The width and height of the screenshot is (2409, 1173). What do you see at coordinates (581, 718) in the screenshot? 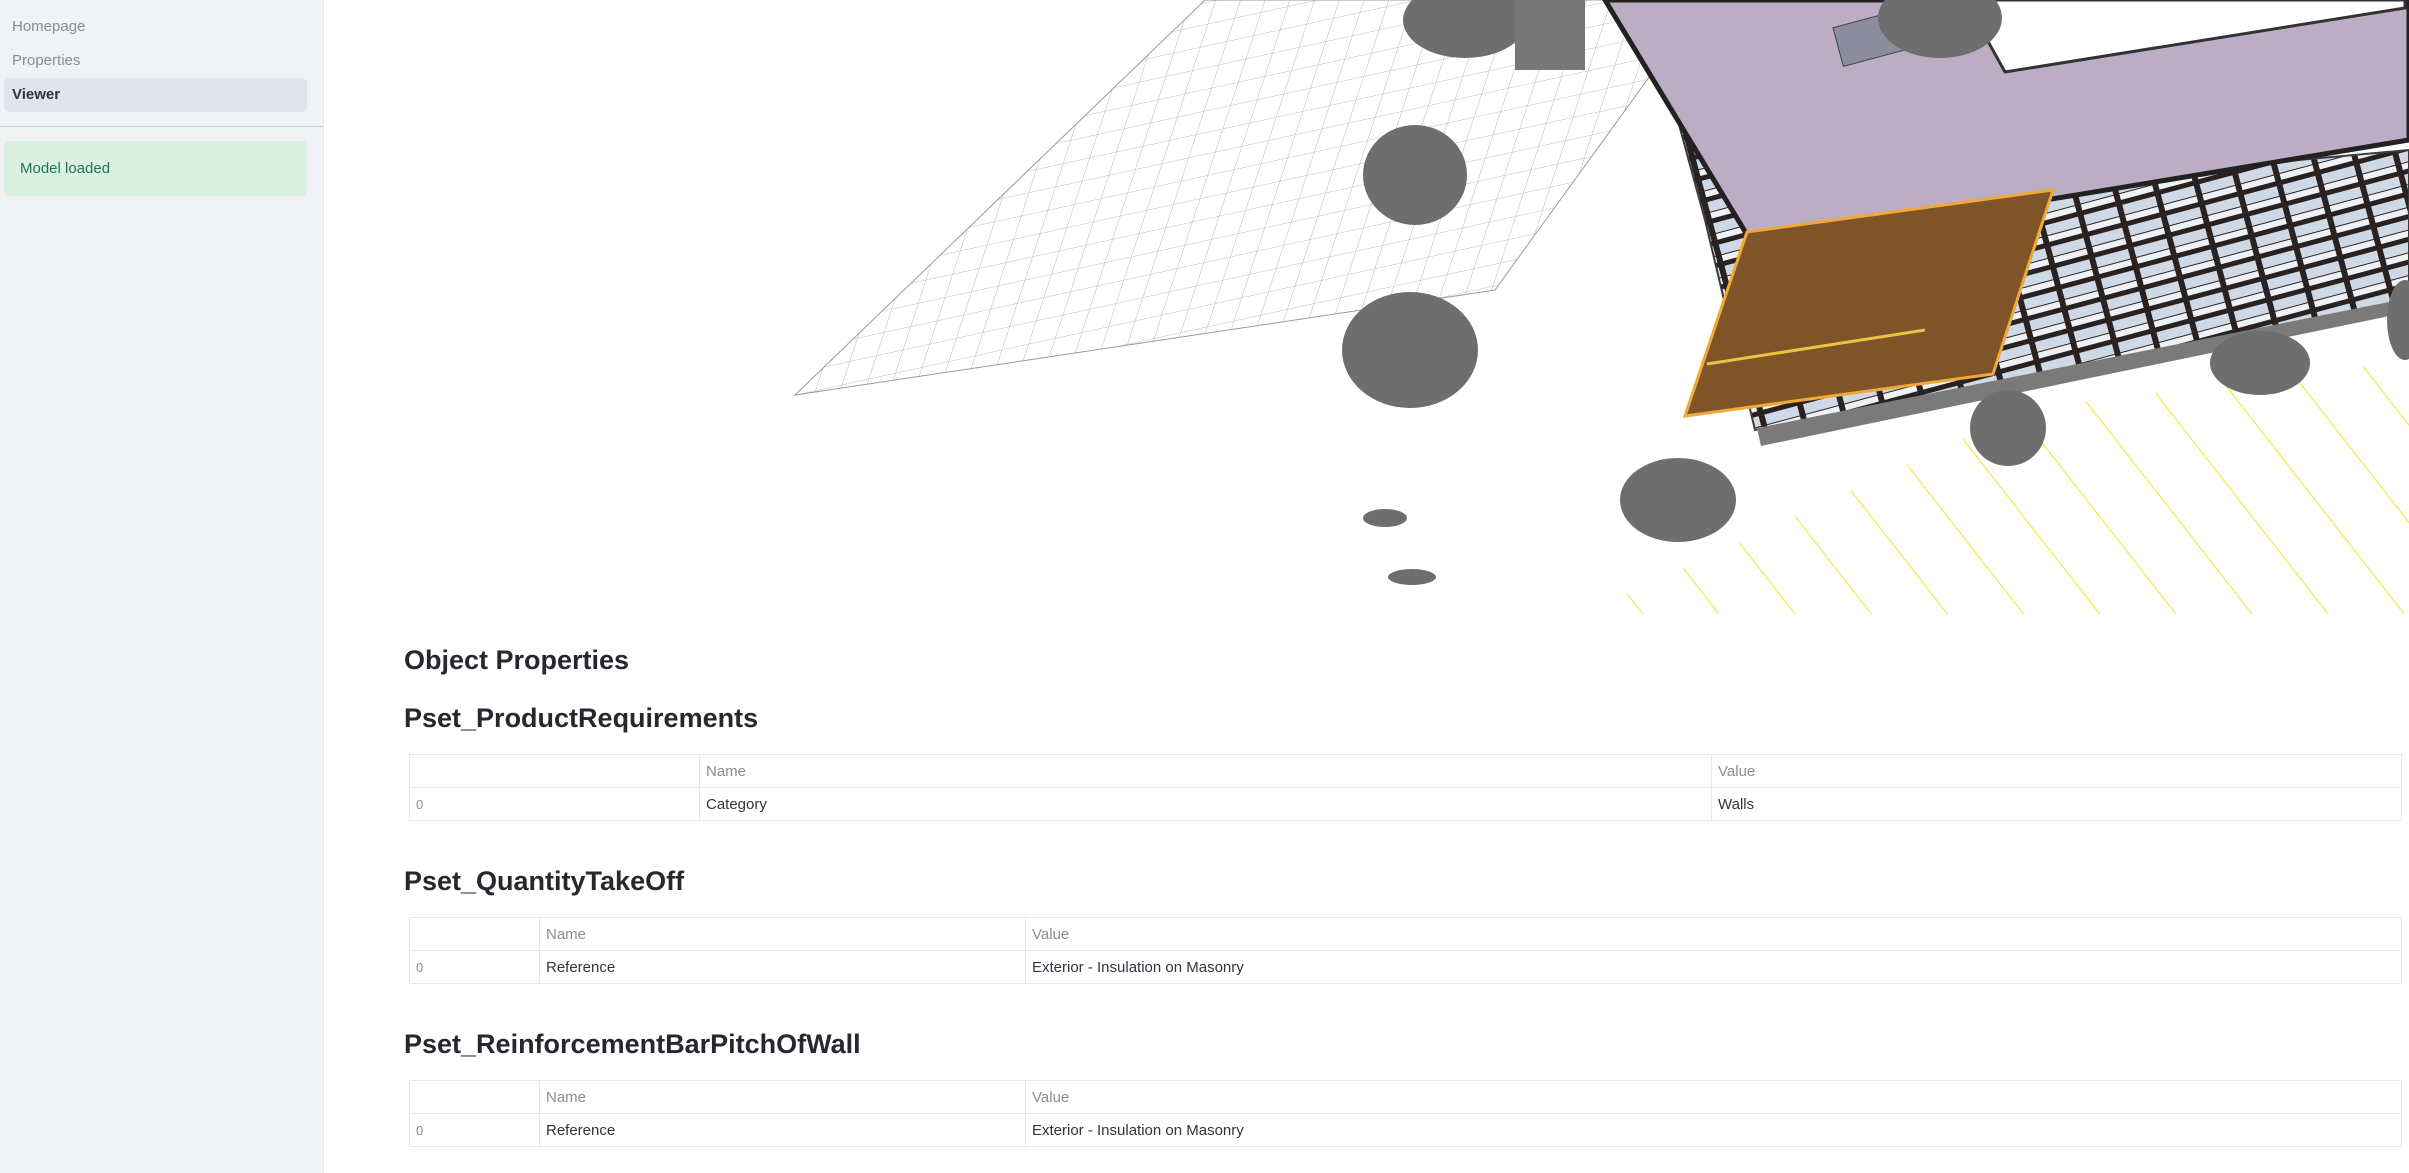
I see `pset-title: Pset_ProductRequirements` at bounding box center [581, 718].